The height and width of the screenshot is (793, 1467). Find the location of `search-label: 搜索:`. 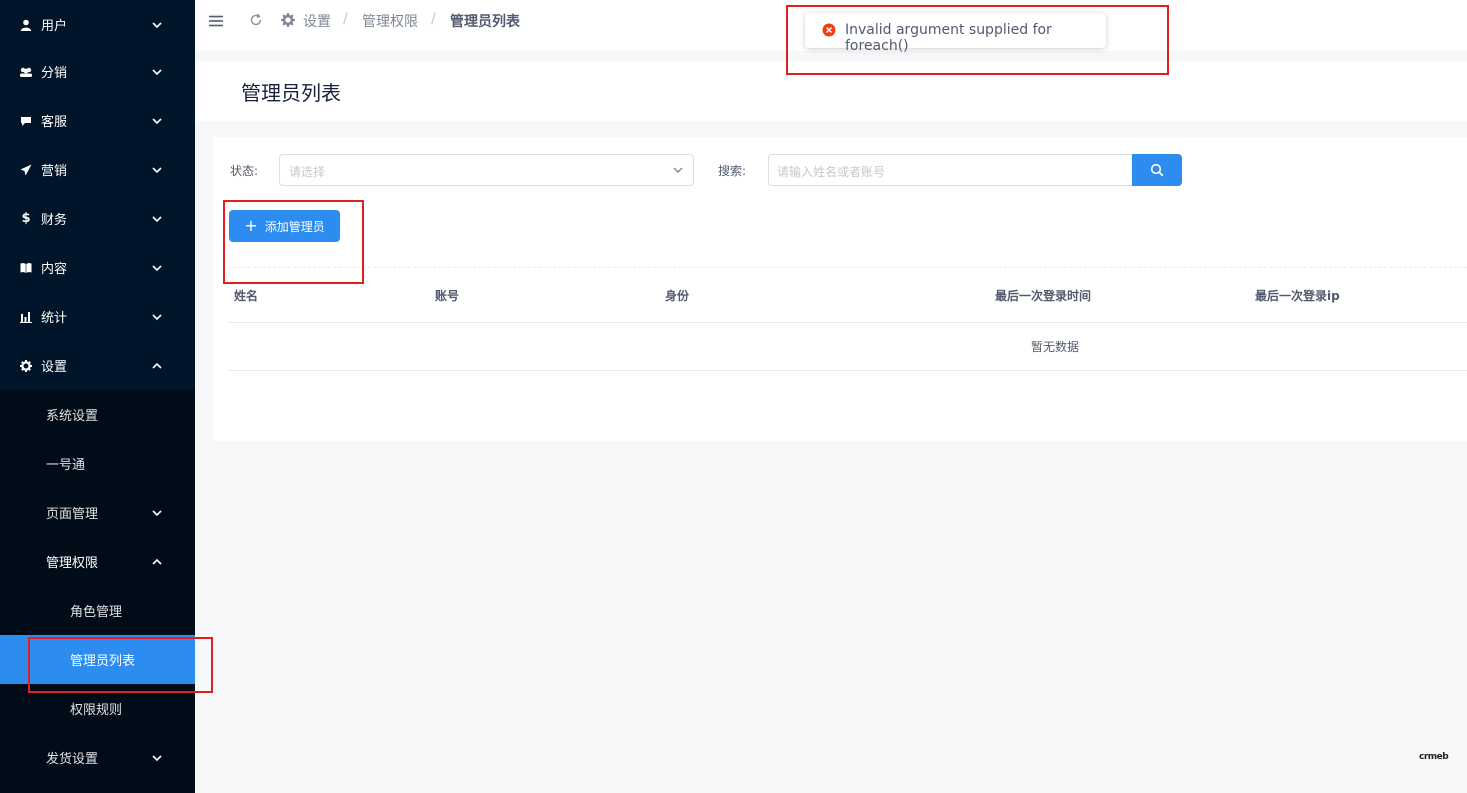

search-label: 搜索: is located at coordinates (732, 171).